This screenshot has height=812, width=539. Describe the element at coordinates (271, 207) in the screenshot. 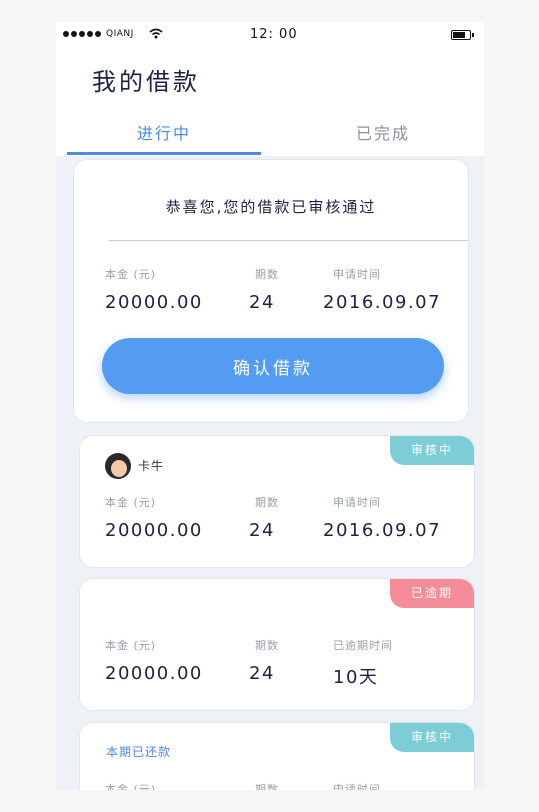

I see `approval-message: 恭喜您,您的借款已审核通过` at that location.